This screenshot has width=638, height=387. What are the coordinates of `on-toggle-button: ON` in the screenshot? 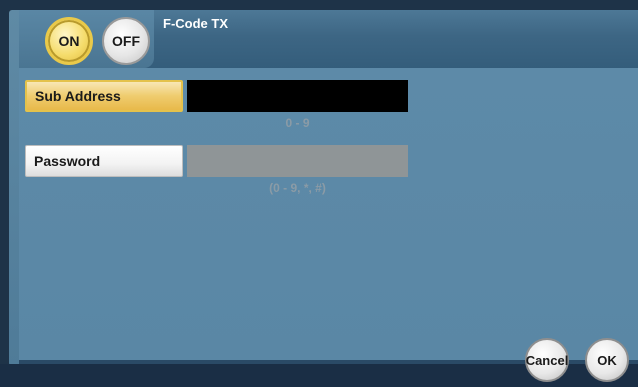 It's located at (69, 41).